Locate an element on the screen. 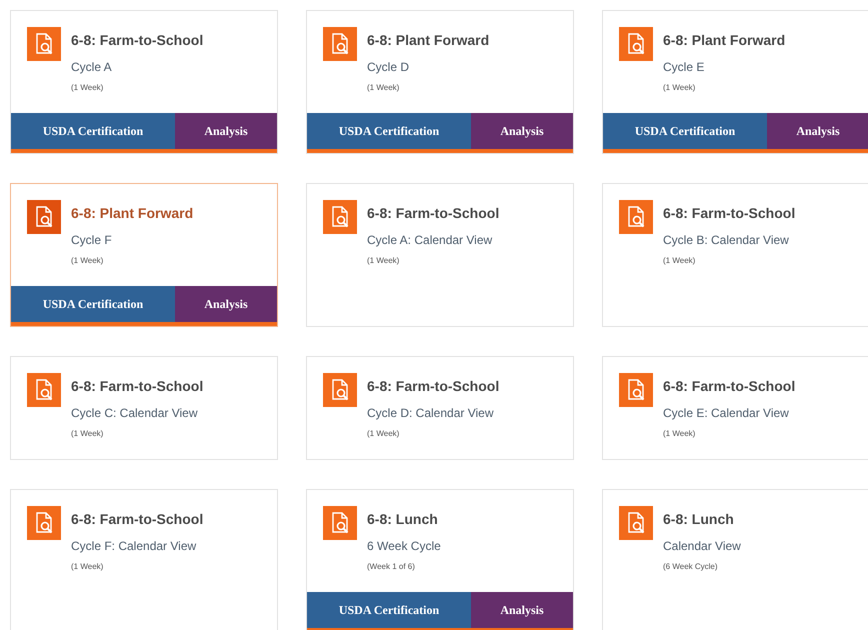  menu-card: 6-8: Farm-to-School Cycle D: Calendar View (1 Week) is located at coordinates (440, 408).